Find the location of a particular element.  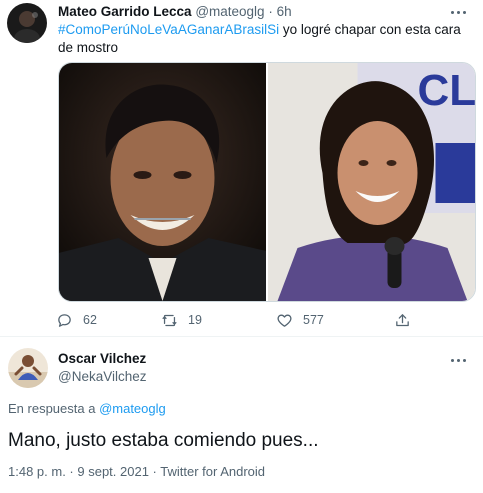

like-icon is located at coordinates (284, 320).